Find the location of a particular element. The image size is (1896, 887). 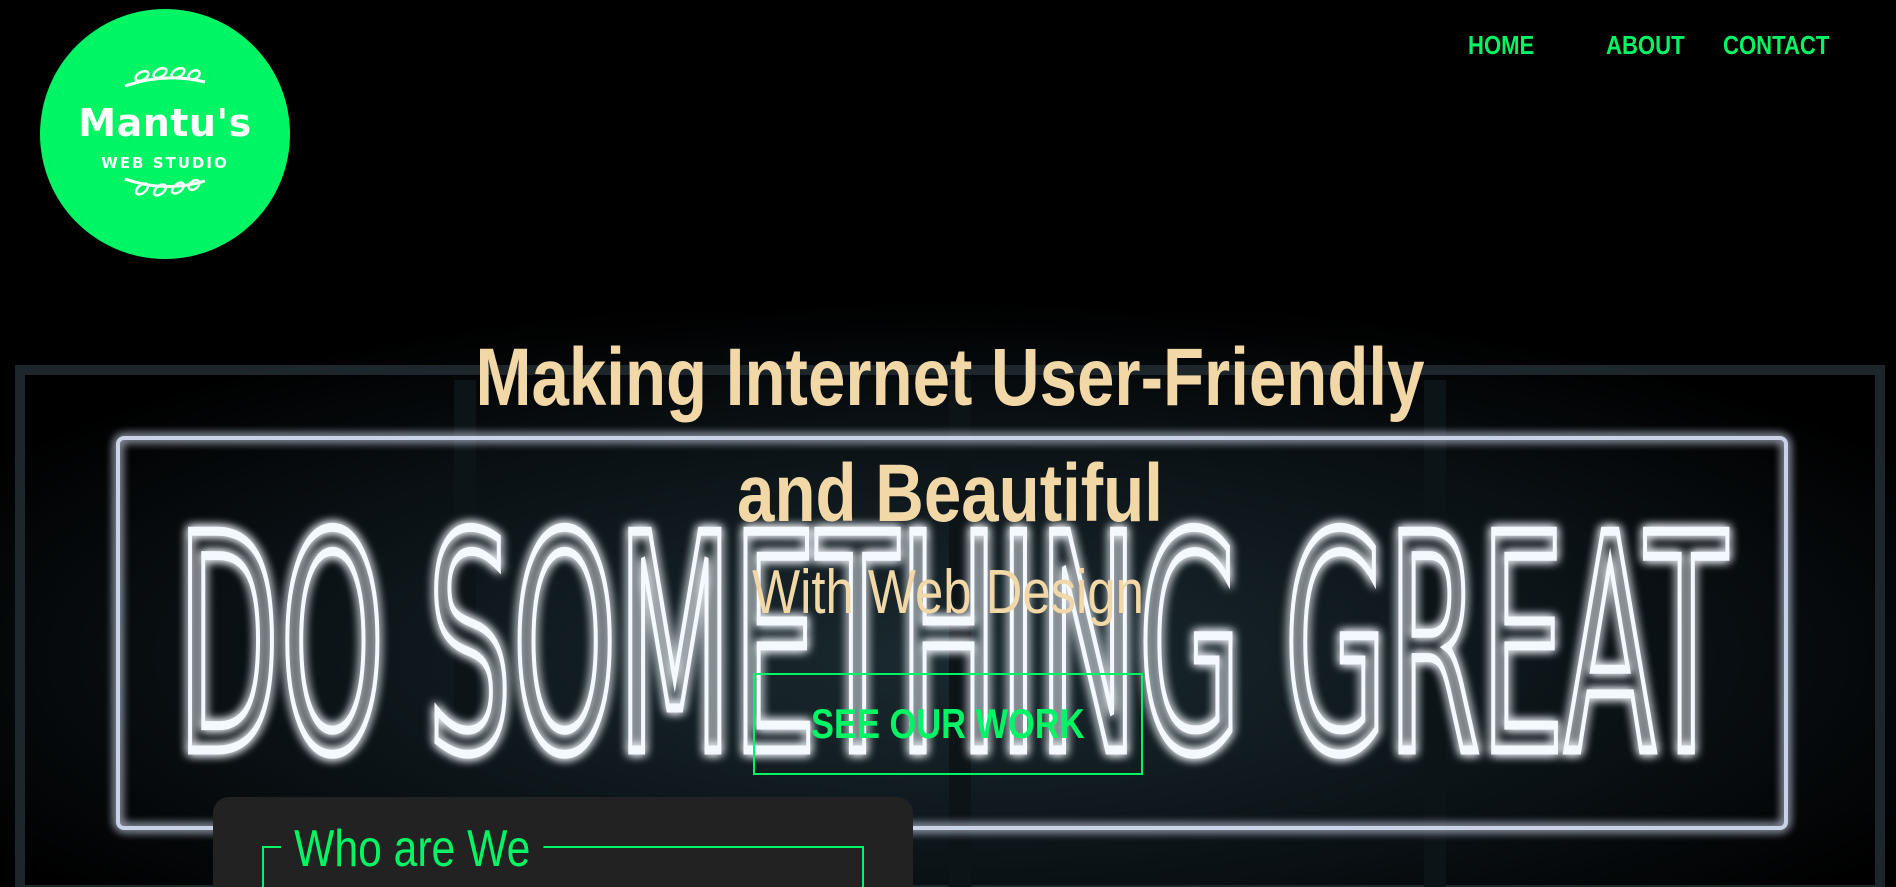

nav-home-link: HOME is located at coordinates (1501, 45).